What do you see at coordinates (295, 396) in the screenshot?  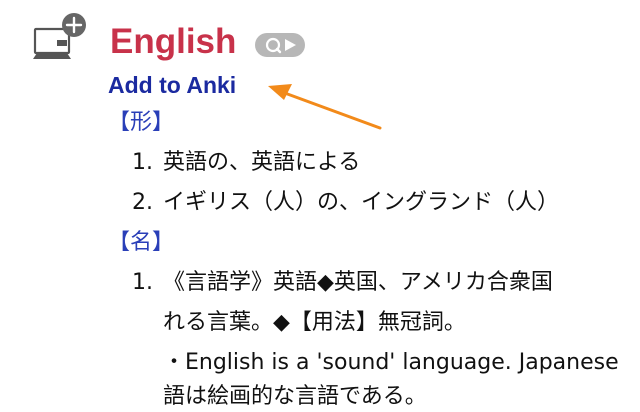 I see `example-translation: 語は絵画的な言語である。` at bounding box center [295, 396].